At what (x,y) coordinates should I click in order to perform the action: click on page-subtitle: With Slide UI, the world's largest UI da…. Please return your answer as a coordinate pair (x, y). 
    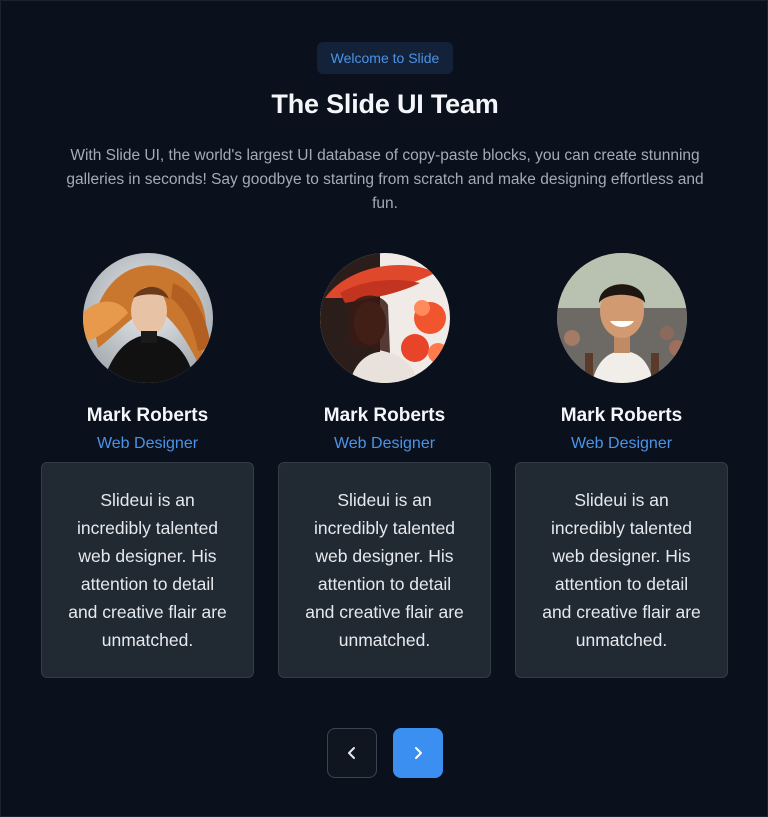
    Looking at the image, I should click on (385, 179).